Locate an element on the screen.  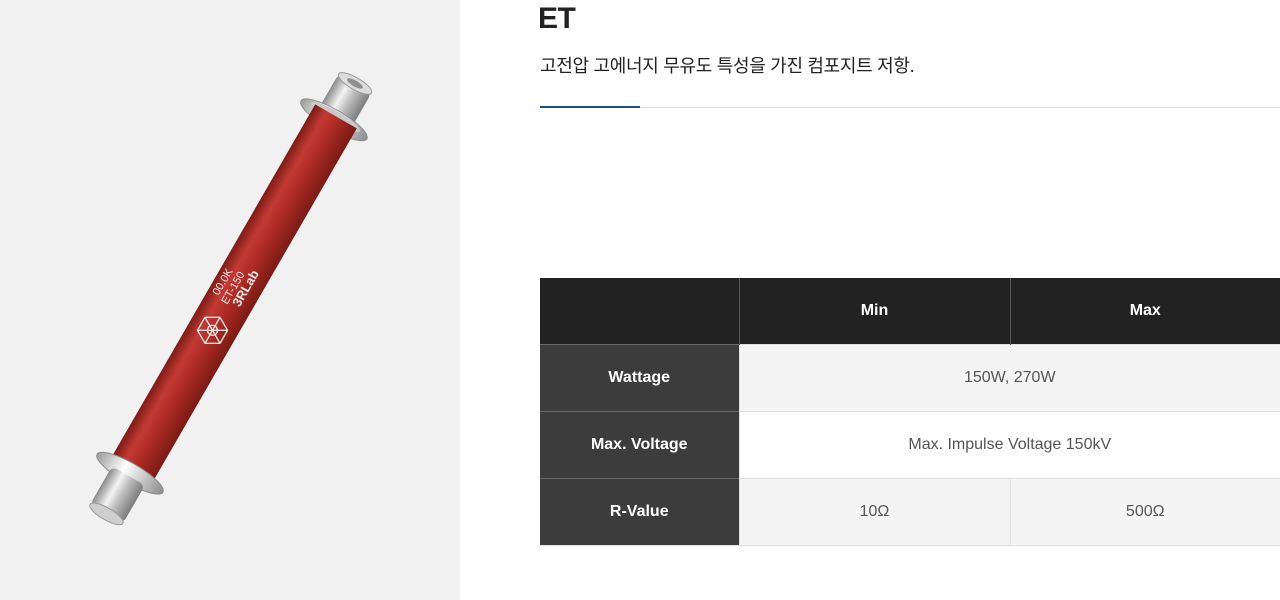
row-label-wattage: Wattage is located at coordinates (639, 378).